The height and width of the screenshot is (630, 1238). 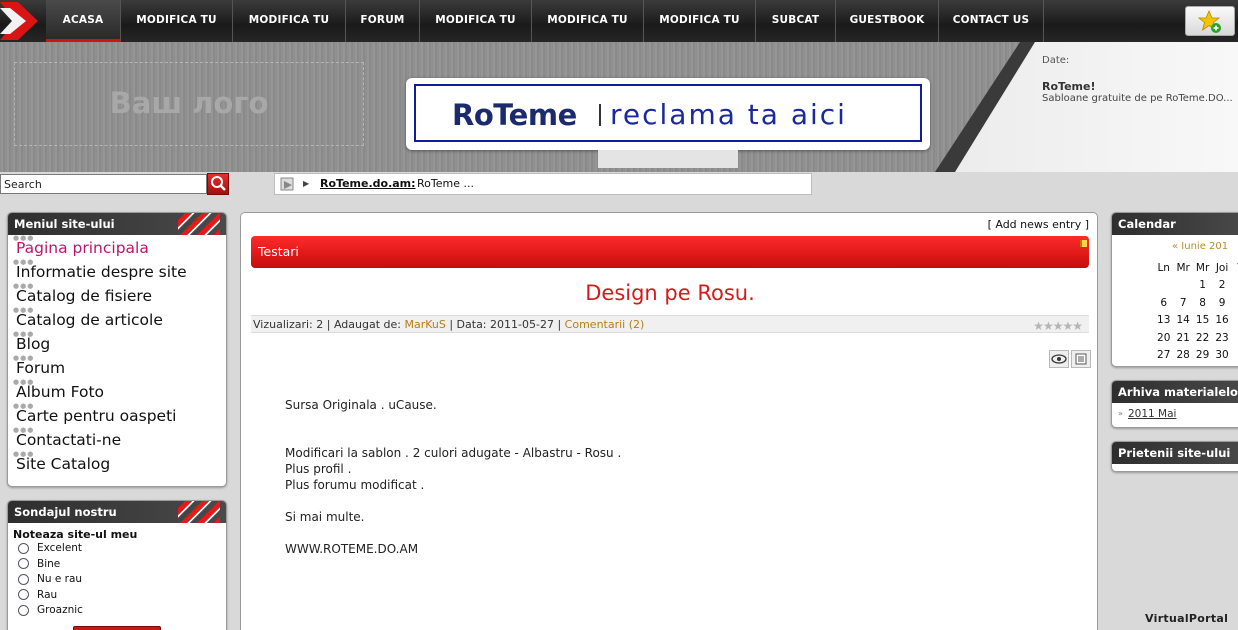 What do you see at coordinates (1069, 86) in the screenshot?
I see `site-title: RoTeme!` at bounding box center [1069, 86].